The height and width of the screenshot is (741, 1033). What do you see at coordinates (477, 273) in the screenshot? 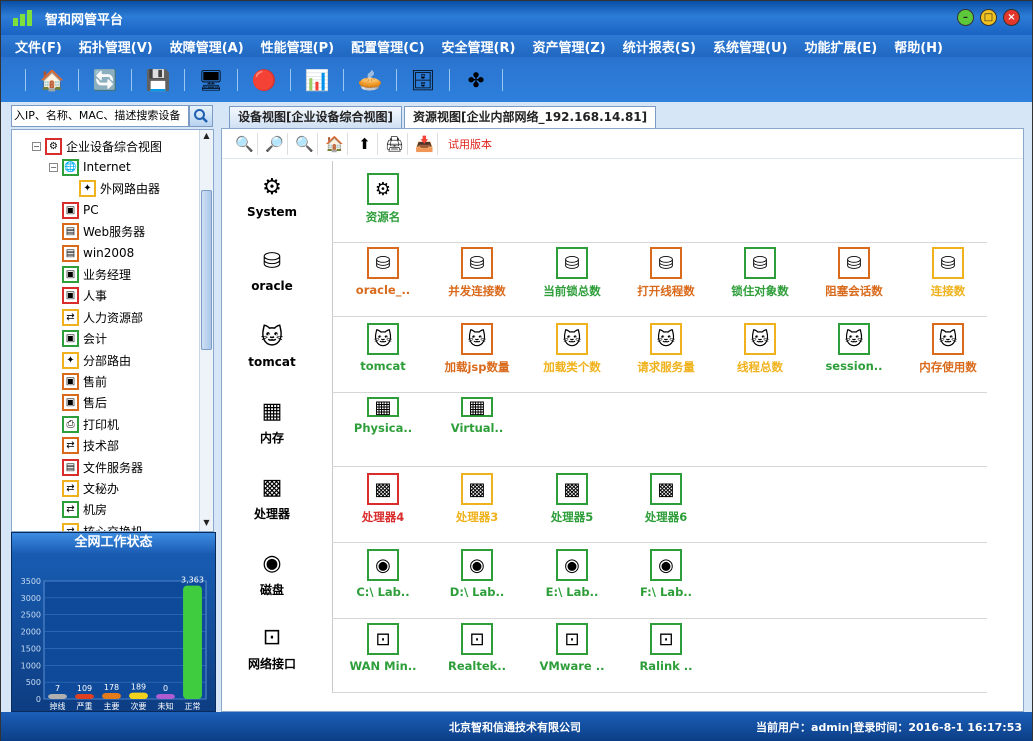
I see `resource-item: ⛁ 并发连接数` at bounding box center [477, 273].